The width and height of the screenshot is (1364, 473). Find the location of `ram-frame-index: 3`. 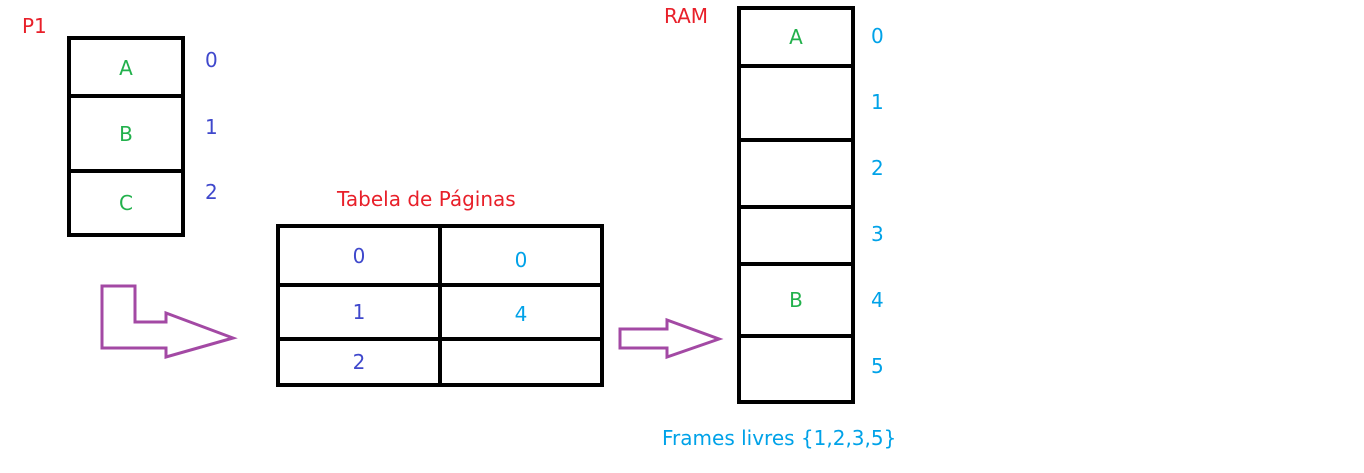

ram-frame-index: 3 is located at coordinates (877, 234).